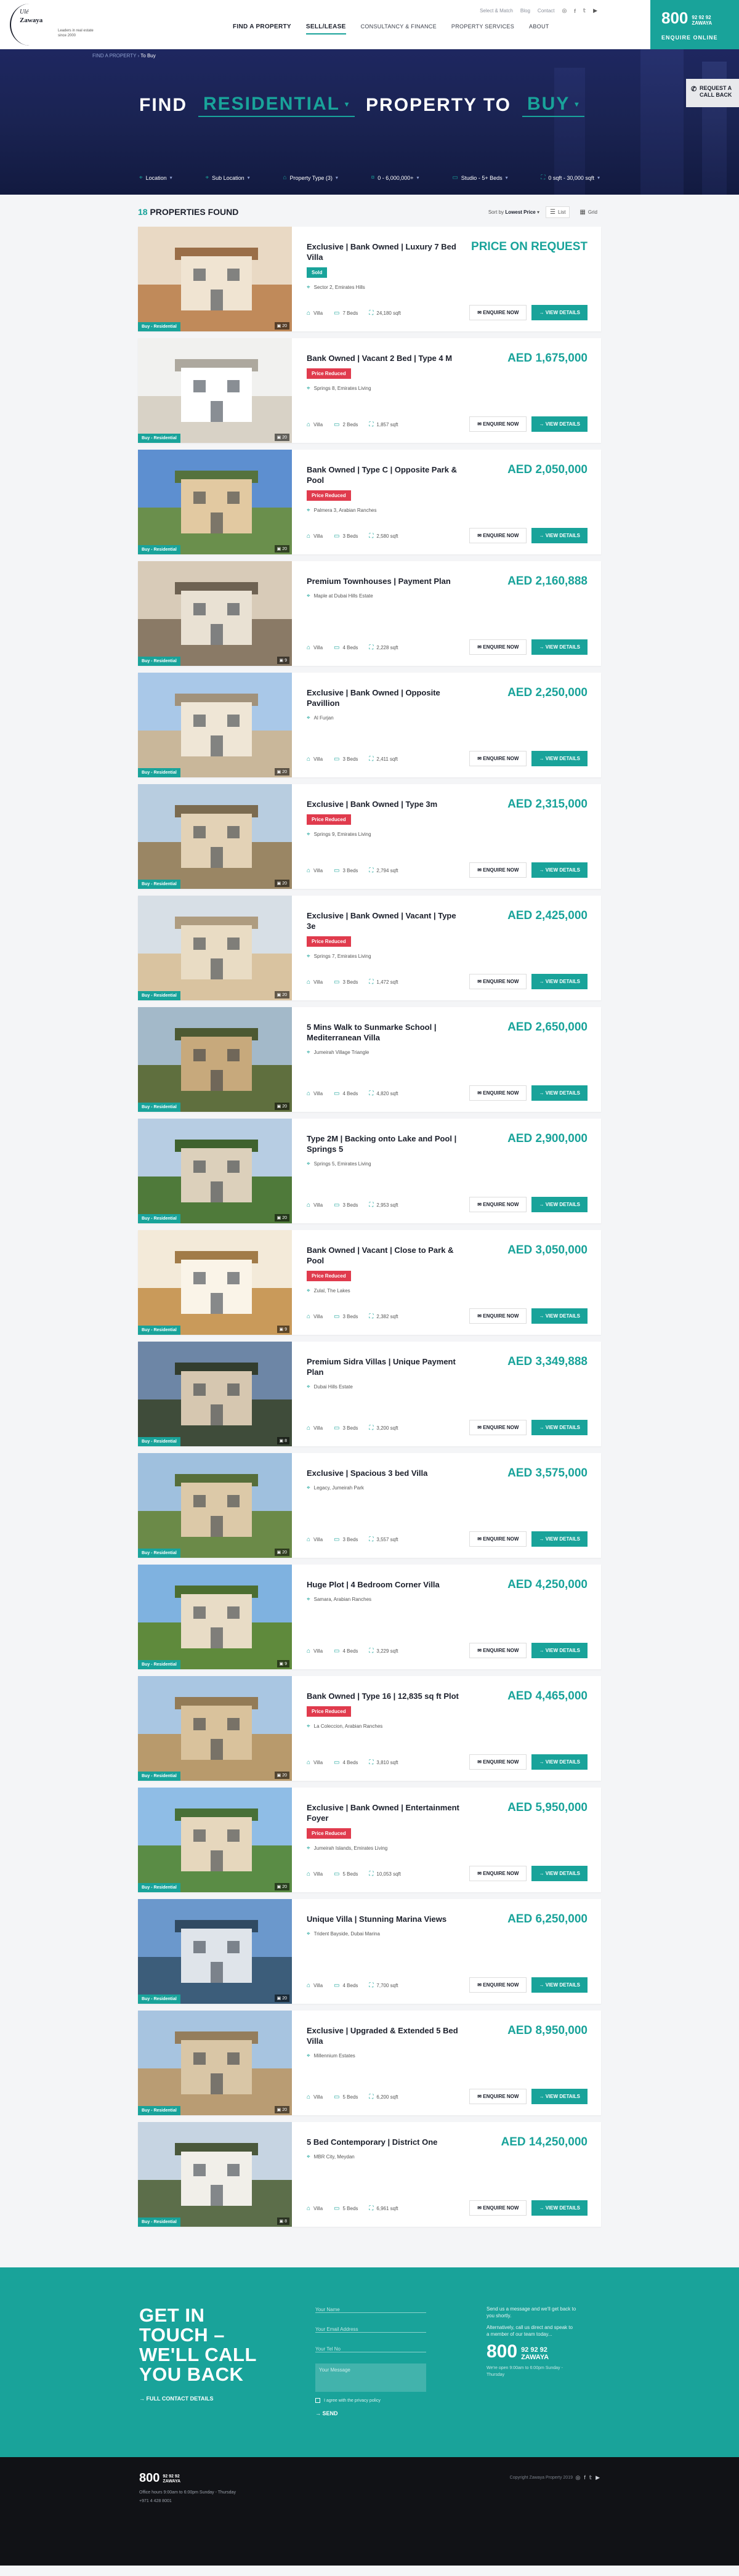  Describe the element at coordinates (155, 178) in the screenshot. I see `filter-location: ⌖ Location ▾` at that location.